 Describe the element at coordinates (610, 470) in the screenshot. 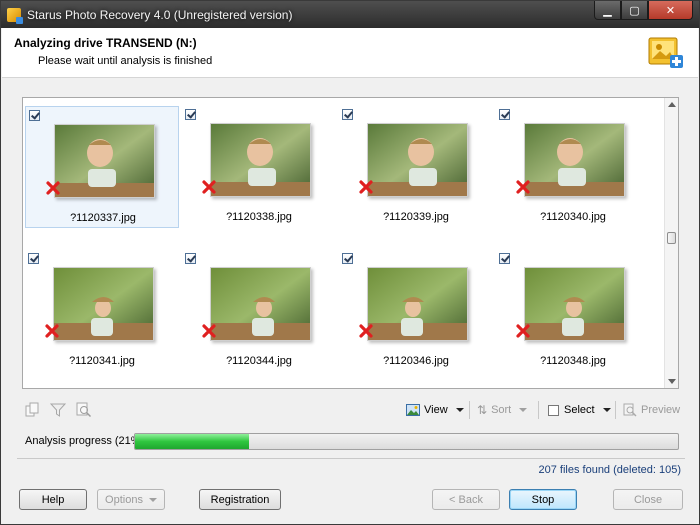

I see `files-found-status: 207 files found (deleted: 105)` at that location.